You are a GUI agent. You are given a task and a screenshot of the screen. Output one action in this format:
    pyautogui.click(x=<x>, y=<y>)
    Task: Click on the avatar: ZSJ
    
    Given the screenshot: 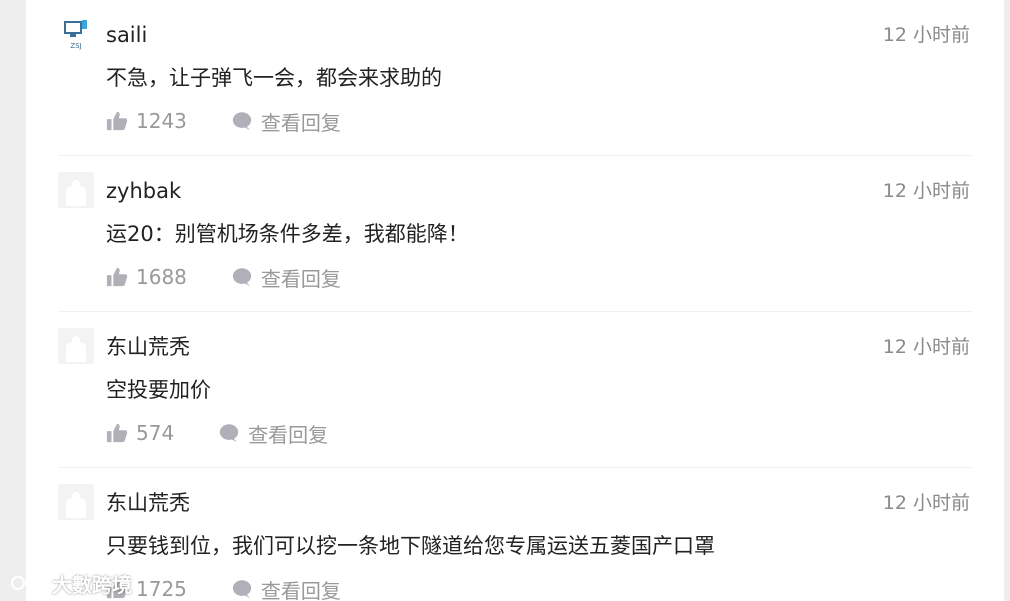 What is the action you would take?
    pyautogui.click(x=76, y=34)
    